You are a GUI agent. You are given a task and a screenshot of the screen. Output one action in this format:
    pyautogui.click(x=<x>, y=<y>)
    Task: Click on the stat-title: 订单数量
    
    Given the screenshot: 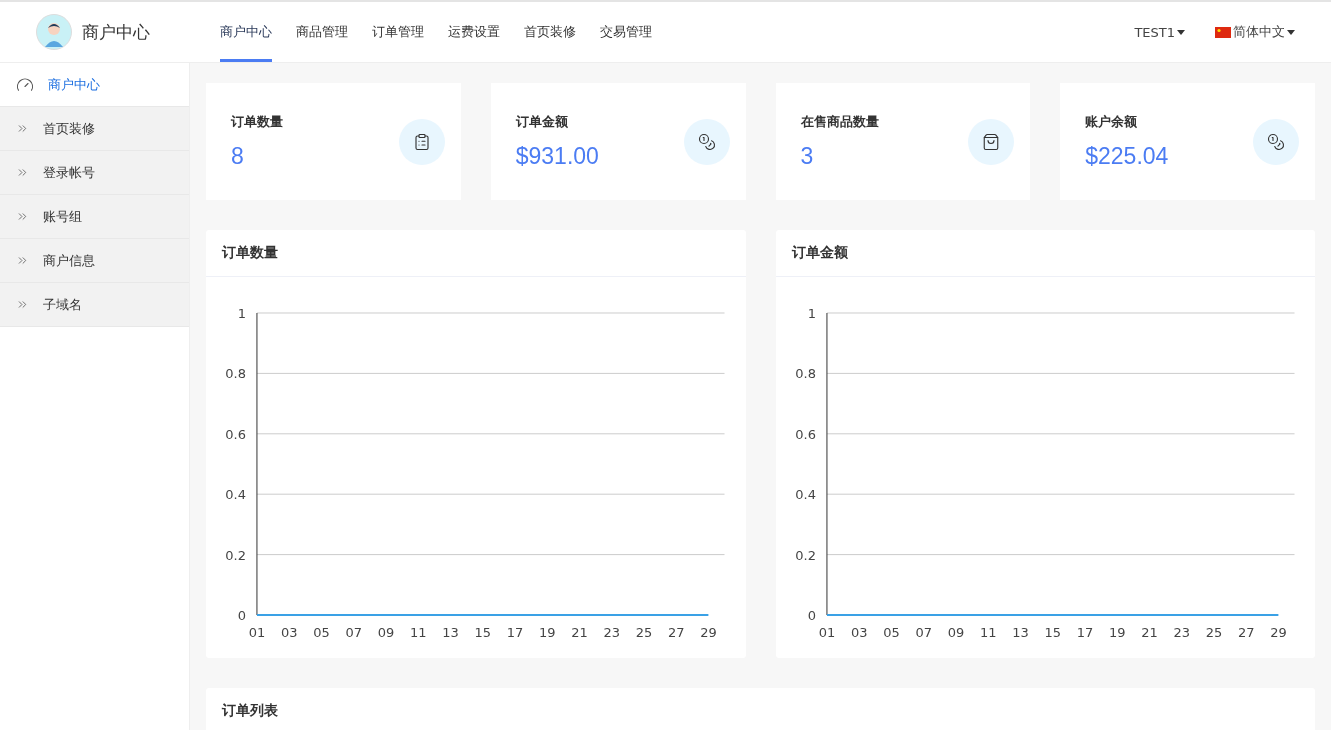 What is the action you would take?
    pyautogui.click(x=257, y=122)
    